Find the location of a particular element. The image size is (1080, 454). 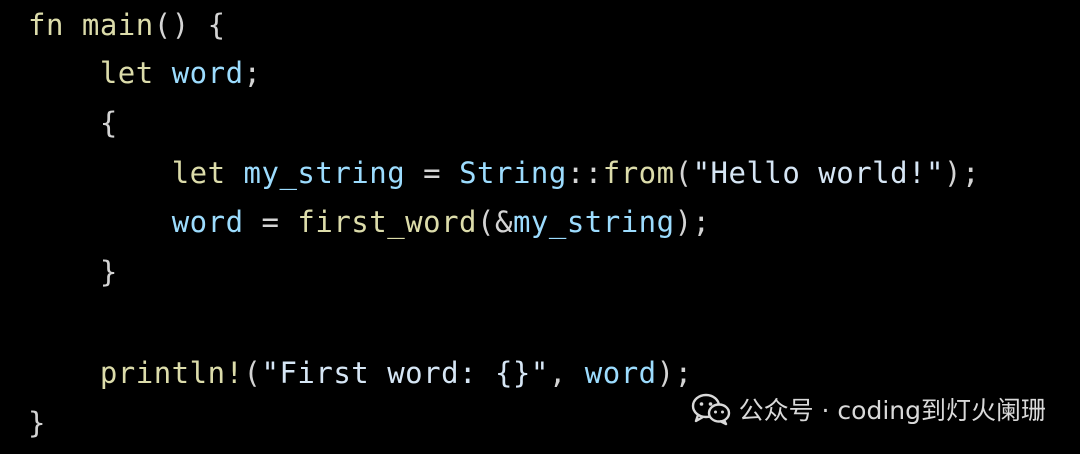

code-line-1: fn main() { is located at coordinates (127, 25).